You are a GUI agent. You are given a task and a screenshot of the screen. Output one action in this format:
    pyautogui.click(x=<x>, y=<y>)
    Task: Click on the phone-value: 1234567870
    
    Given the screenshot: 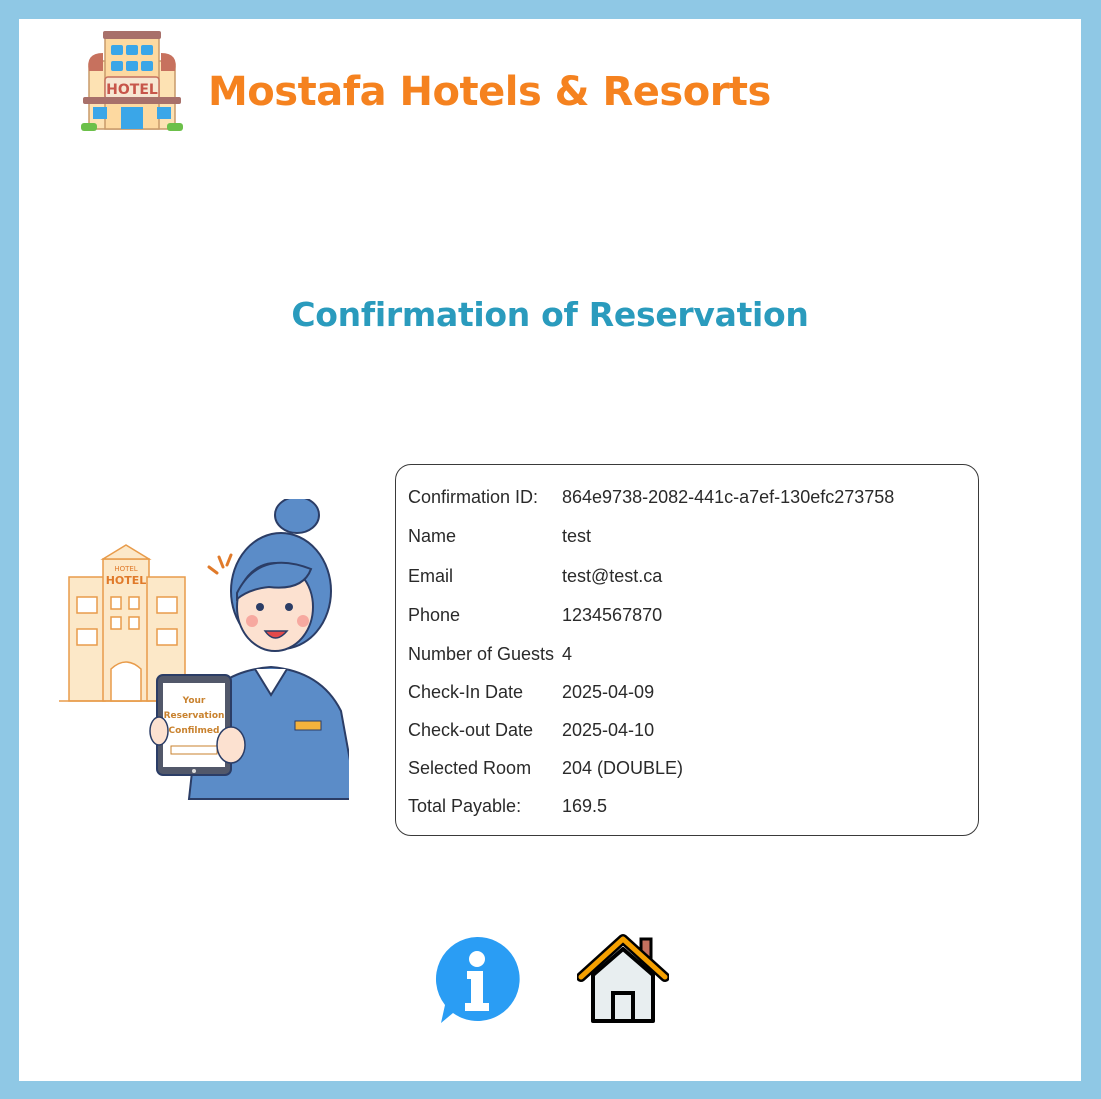 What is the action you would take?
    pyautogui.click(x=612, y=615)
    